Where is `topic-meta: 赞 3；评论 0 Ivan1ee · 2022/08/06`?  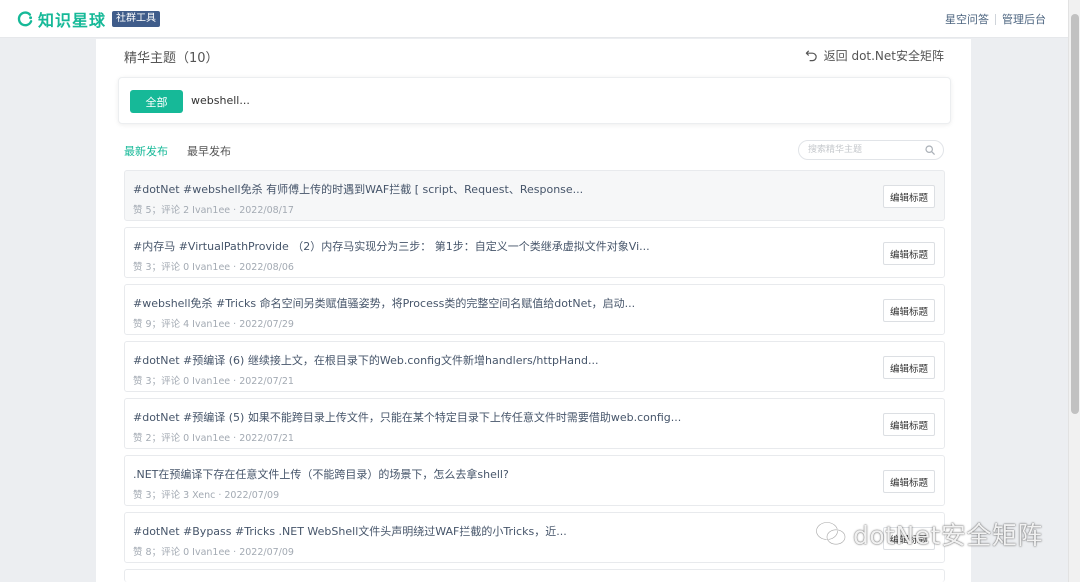
topic-meta: 赞 3；评论 0 Ivan1ee · 2022/08/06 is located at coordinates (213, 267).